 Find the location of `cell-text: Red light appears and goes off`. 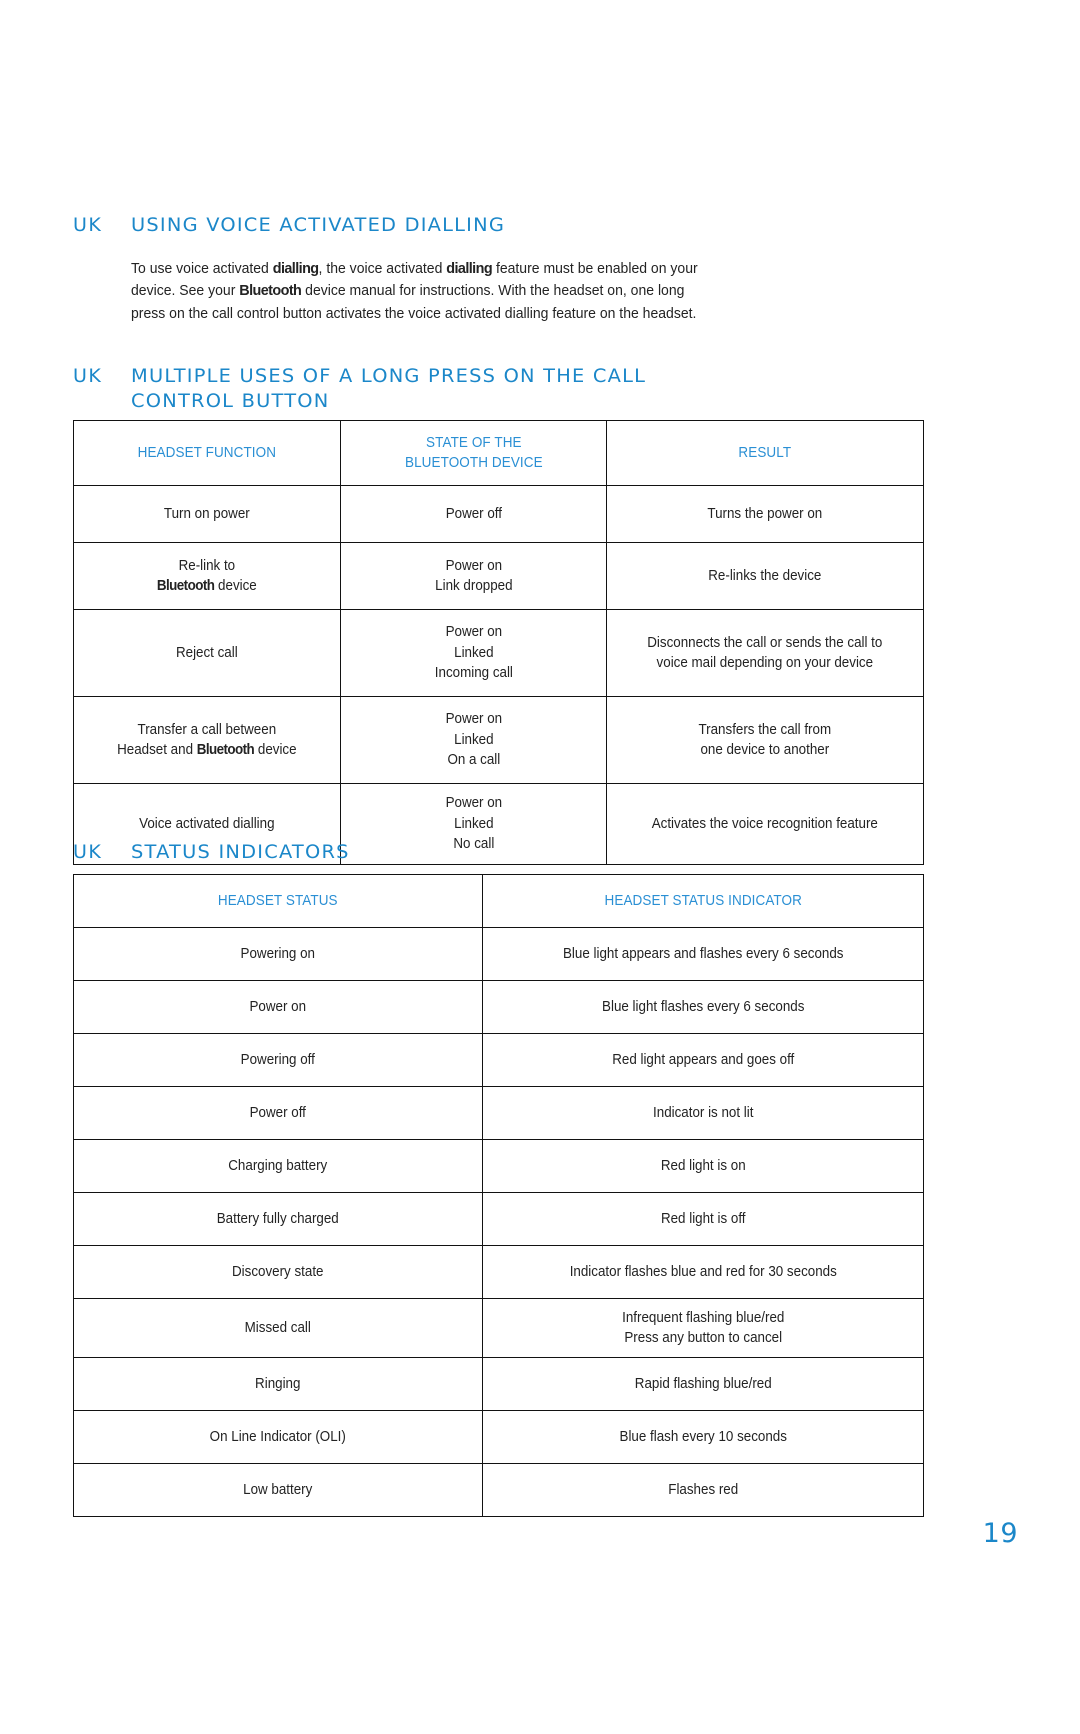

cell-text: Red light appears and goes off is located at coordinates (702, 1059).